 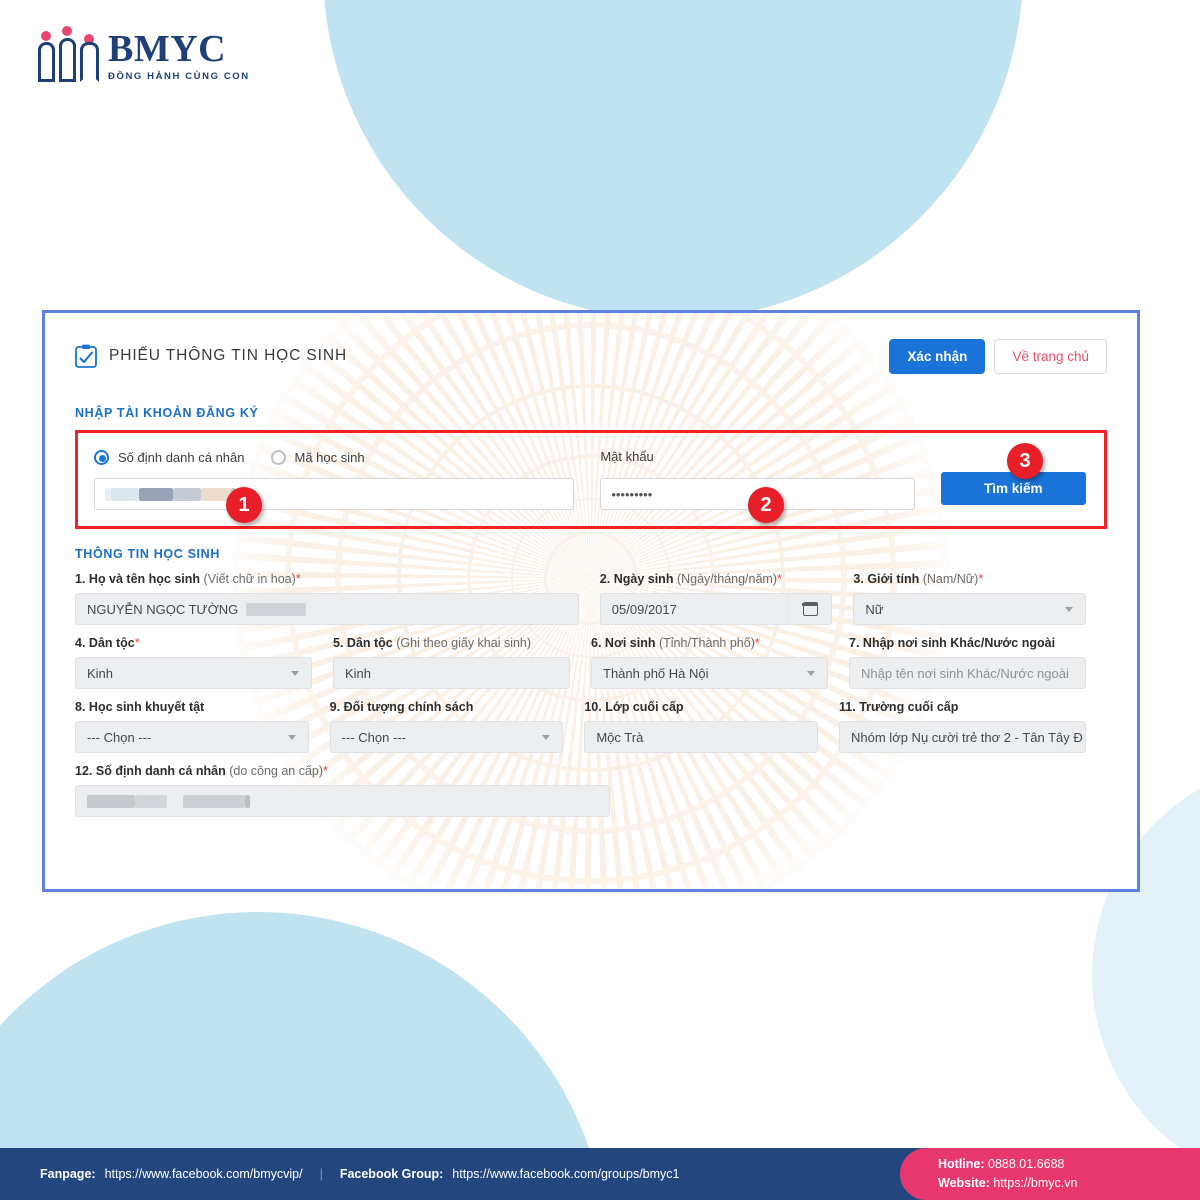 What do you see at coordinates (148, 554) in the screenshot?
I see `section-heading-student: THÔNG TIN HỌC SINH` at bounding box center [148, 554].